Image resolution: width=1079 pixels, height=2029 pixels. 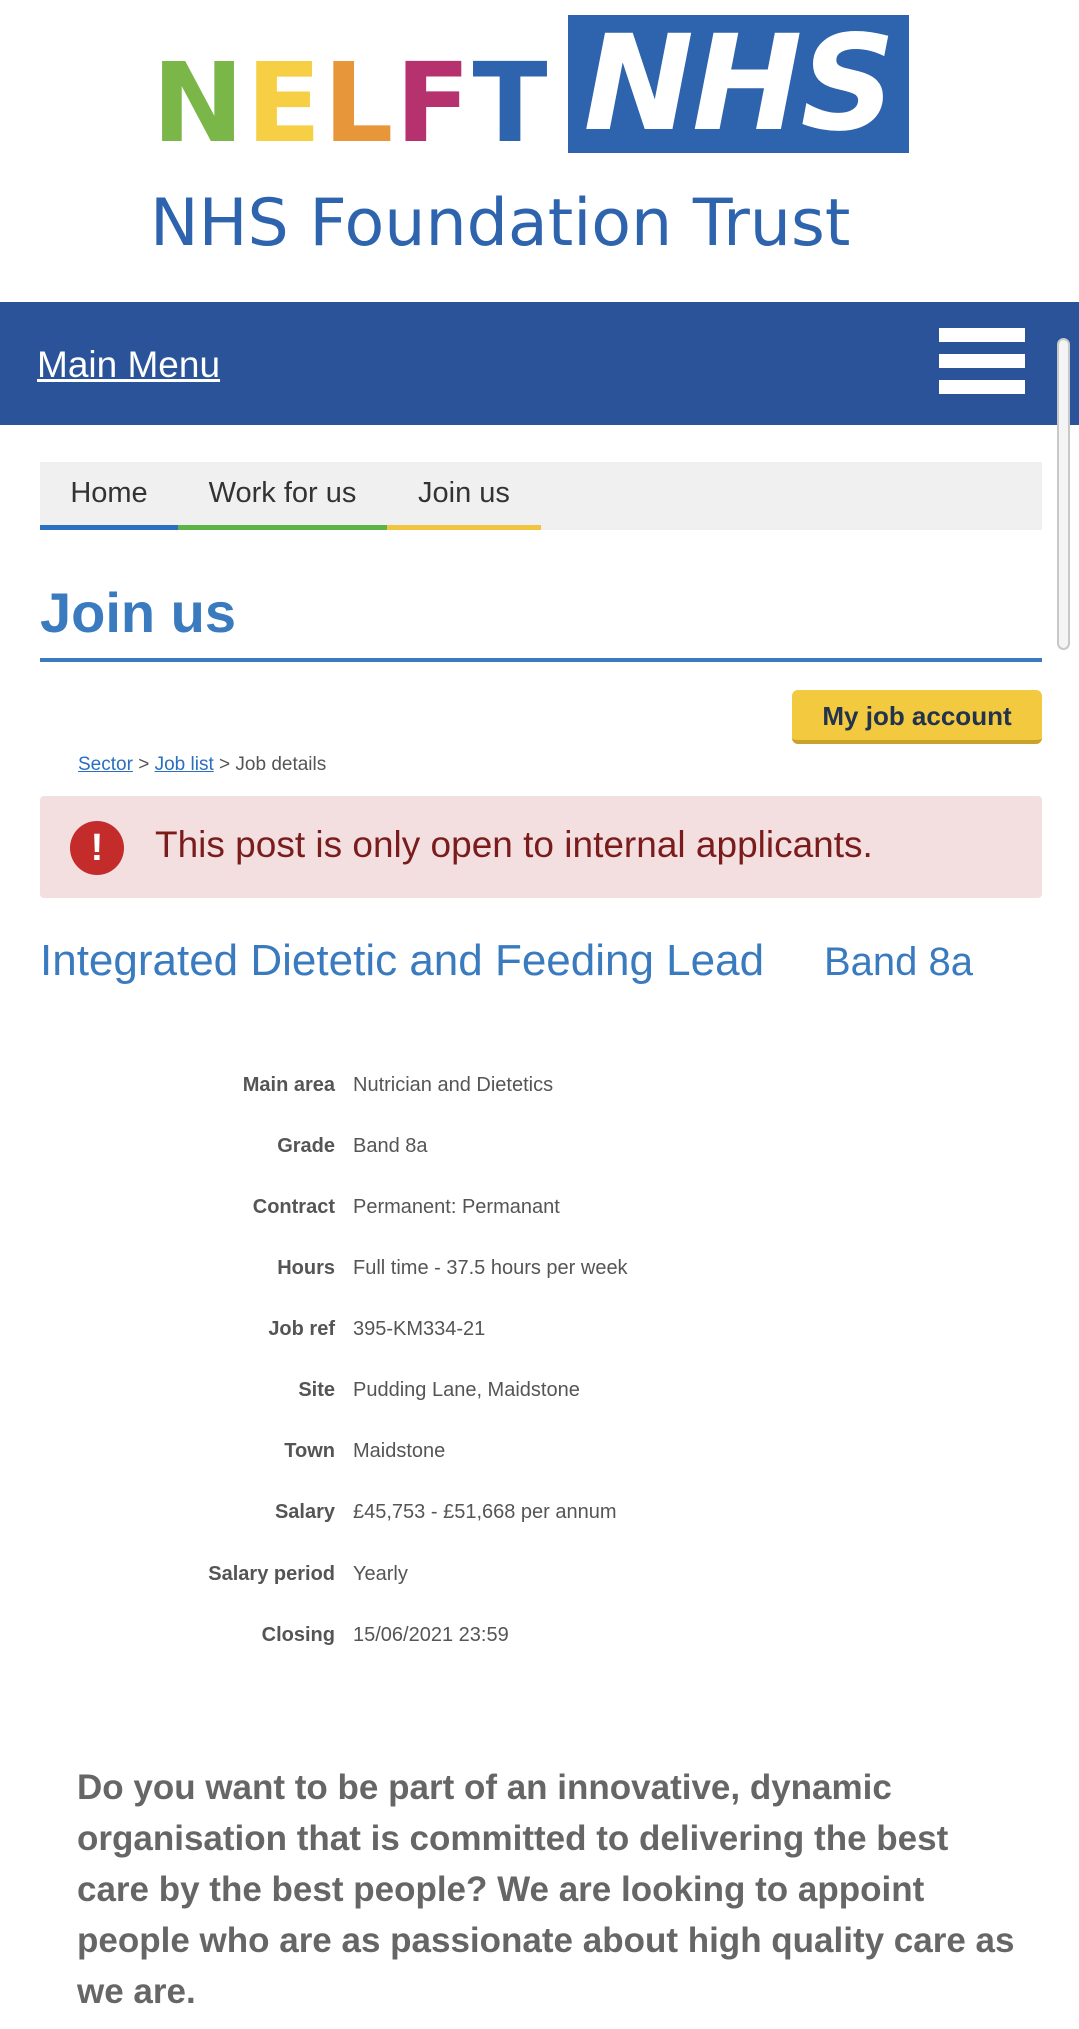 I want to click on job-title: Integrated Dietetic and Feeding Lead, so click(x=402, y=960).